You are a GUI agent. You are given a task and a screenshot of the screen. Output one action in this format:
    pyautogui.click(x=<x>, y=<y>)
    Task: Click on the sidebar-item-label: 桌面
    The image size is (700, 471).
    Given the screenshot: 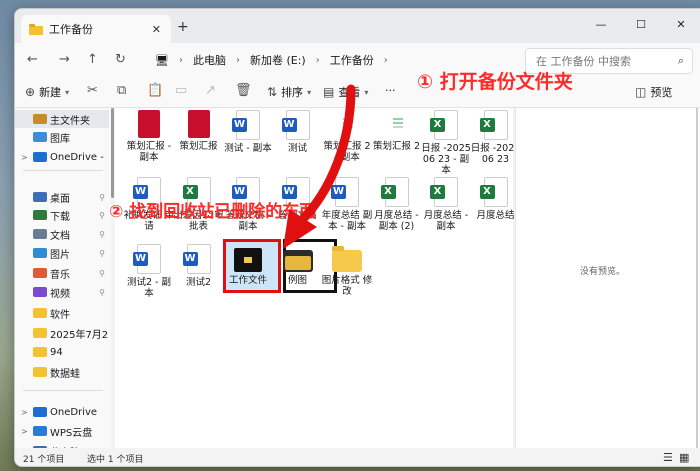 What is the action you would take?
    pyautogui.click(x=60, y=199)
    